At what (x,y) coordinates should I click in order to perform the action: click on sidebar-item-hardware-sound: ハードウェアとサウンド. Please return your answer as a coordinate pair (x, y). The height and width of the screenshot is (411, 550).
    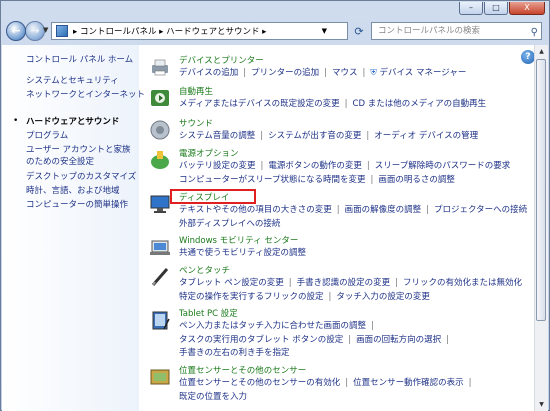
    Looking at the image, I should click on (73, 122).